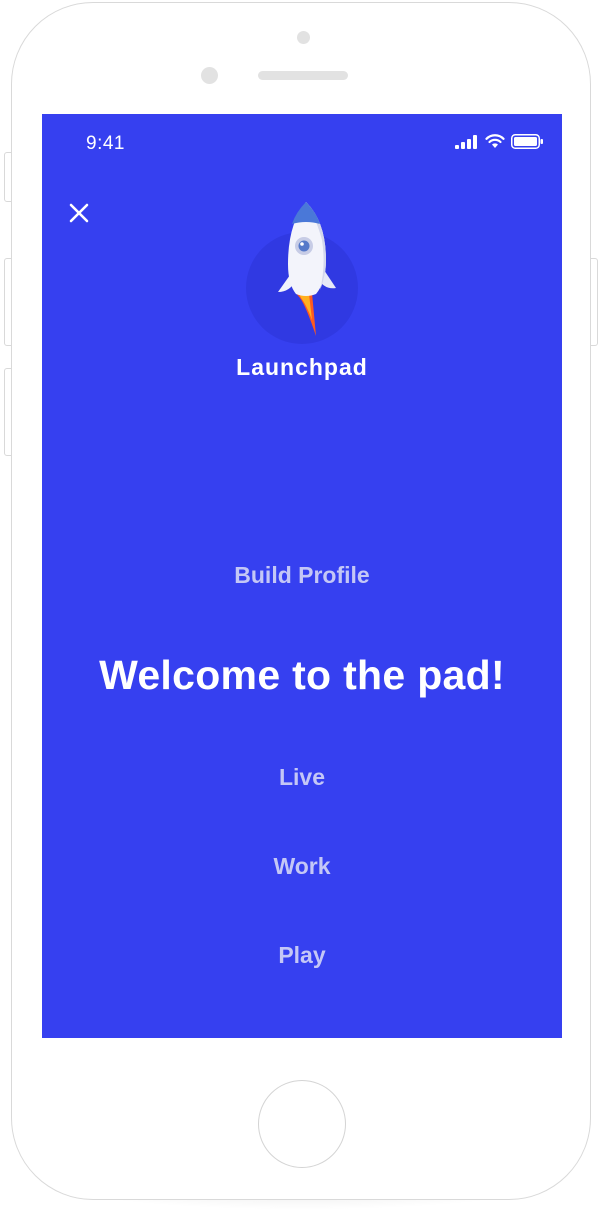 The height and width of the screenshot is (1232, 604). I want to click on status-bar: 9:41, so click(302, 143).